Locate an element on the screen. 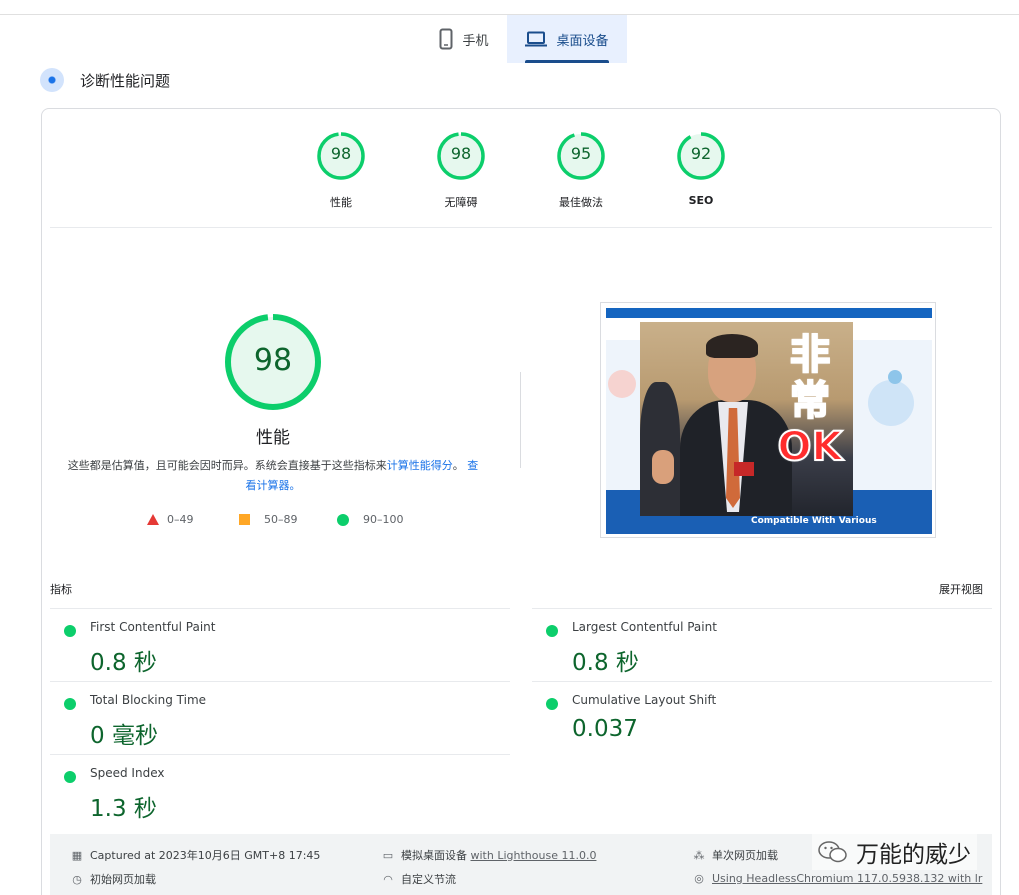  performance-main-gauge: 98 is located at coordinates (273, 362).